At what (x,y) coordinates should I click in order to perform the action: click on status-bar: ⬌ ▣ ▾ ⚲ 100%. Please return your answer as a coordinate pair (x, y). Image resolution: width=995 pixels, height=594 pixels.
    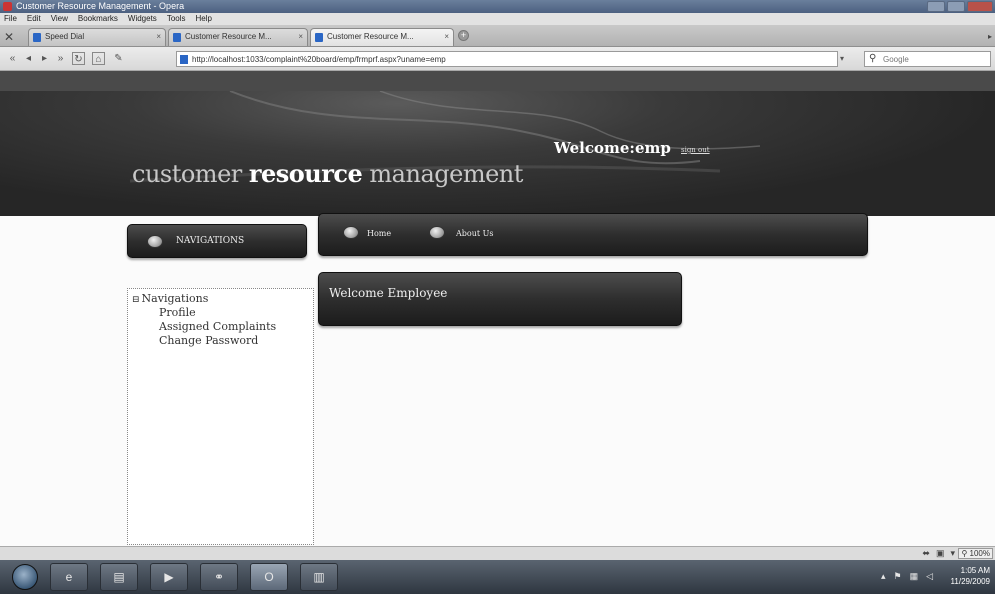
    Looking at the image, I should click on (497, 553).